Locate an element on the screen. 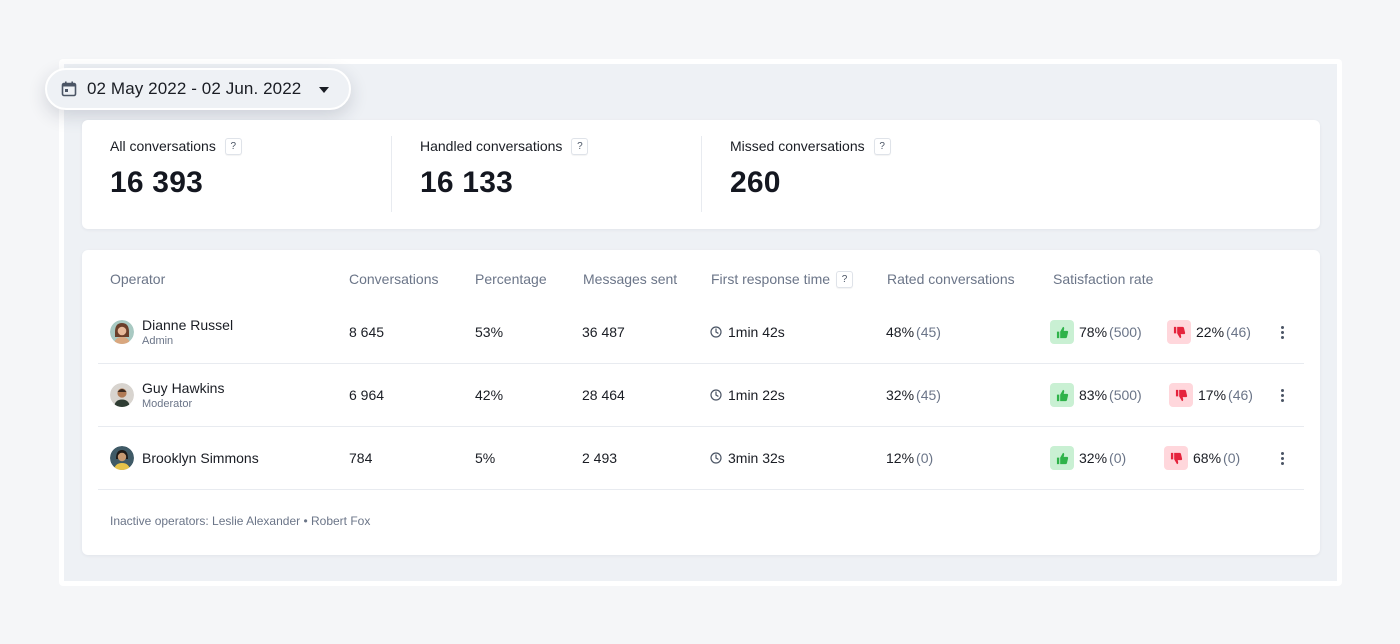 This screenshot has width=1400, height=644. positive-rating-cell: 78% (500) is located at coordinates (1096, 332).